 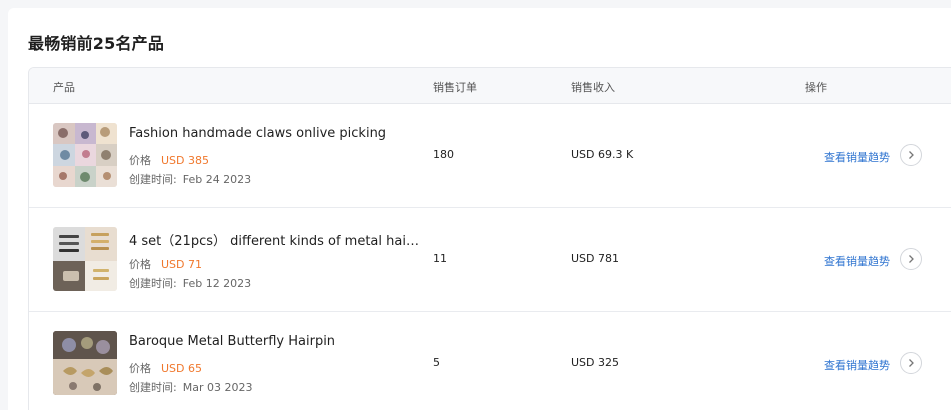 What do you see at coordinates (64, 87) in the screenshot?
I see `header-product: 产品` at bounding box center [64, 87].